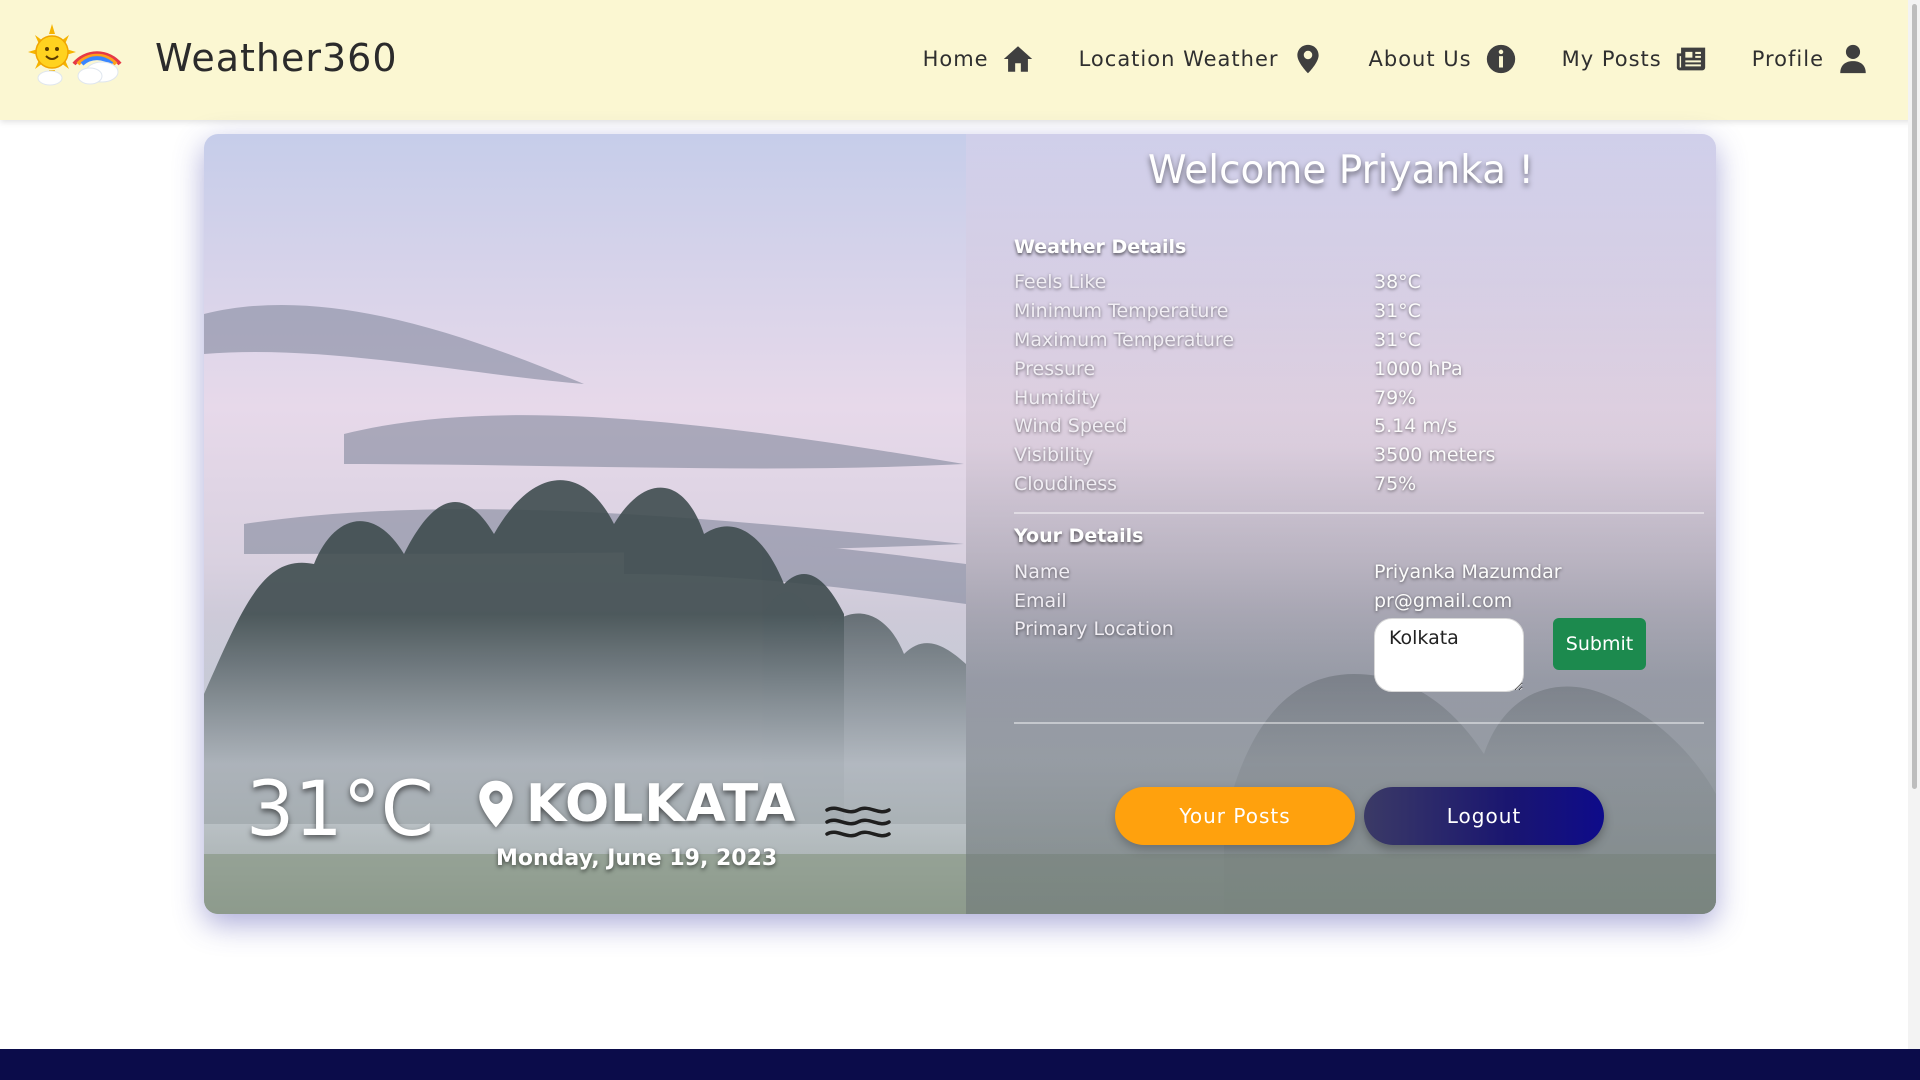 The height and width of the screenshot is (1080, 1920). What do you see at coordinates (1094, 629) in the screenshot?
I see `primary-location-label: Primary Location` at bounding box center [1094, 629].